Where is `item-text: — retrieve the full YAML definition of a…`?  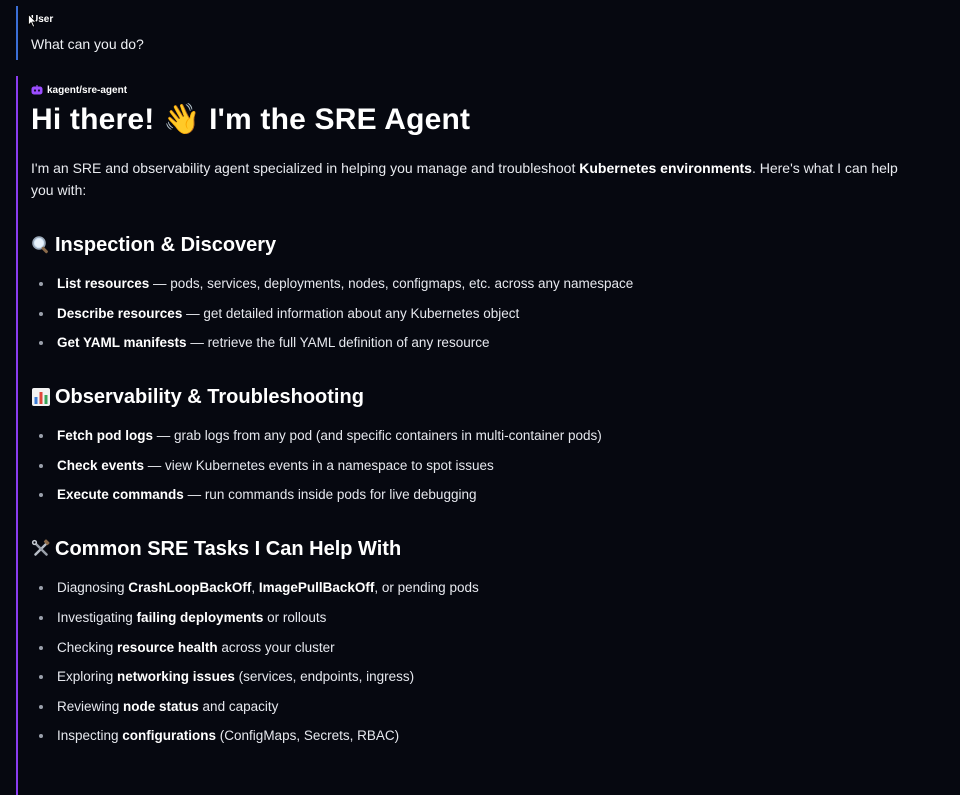
item-text: — retrieve the full YAML definition of a… is located at coordinates (338, 343).